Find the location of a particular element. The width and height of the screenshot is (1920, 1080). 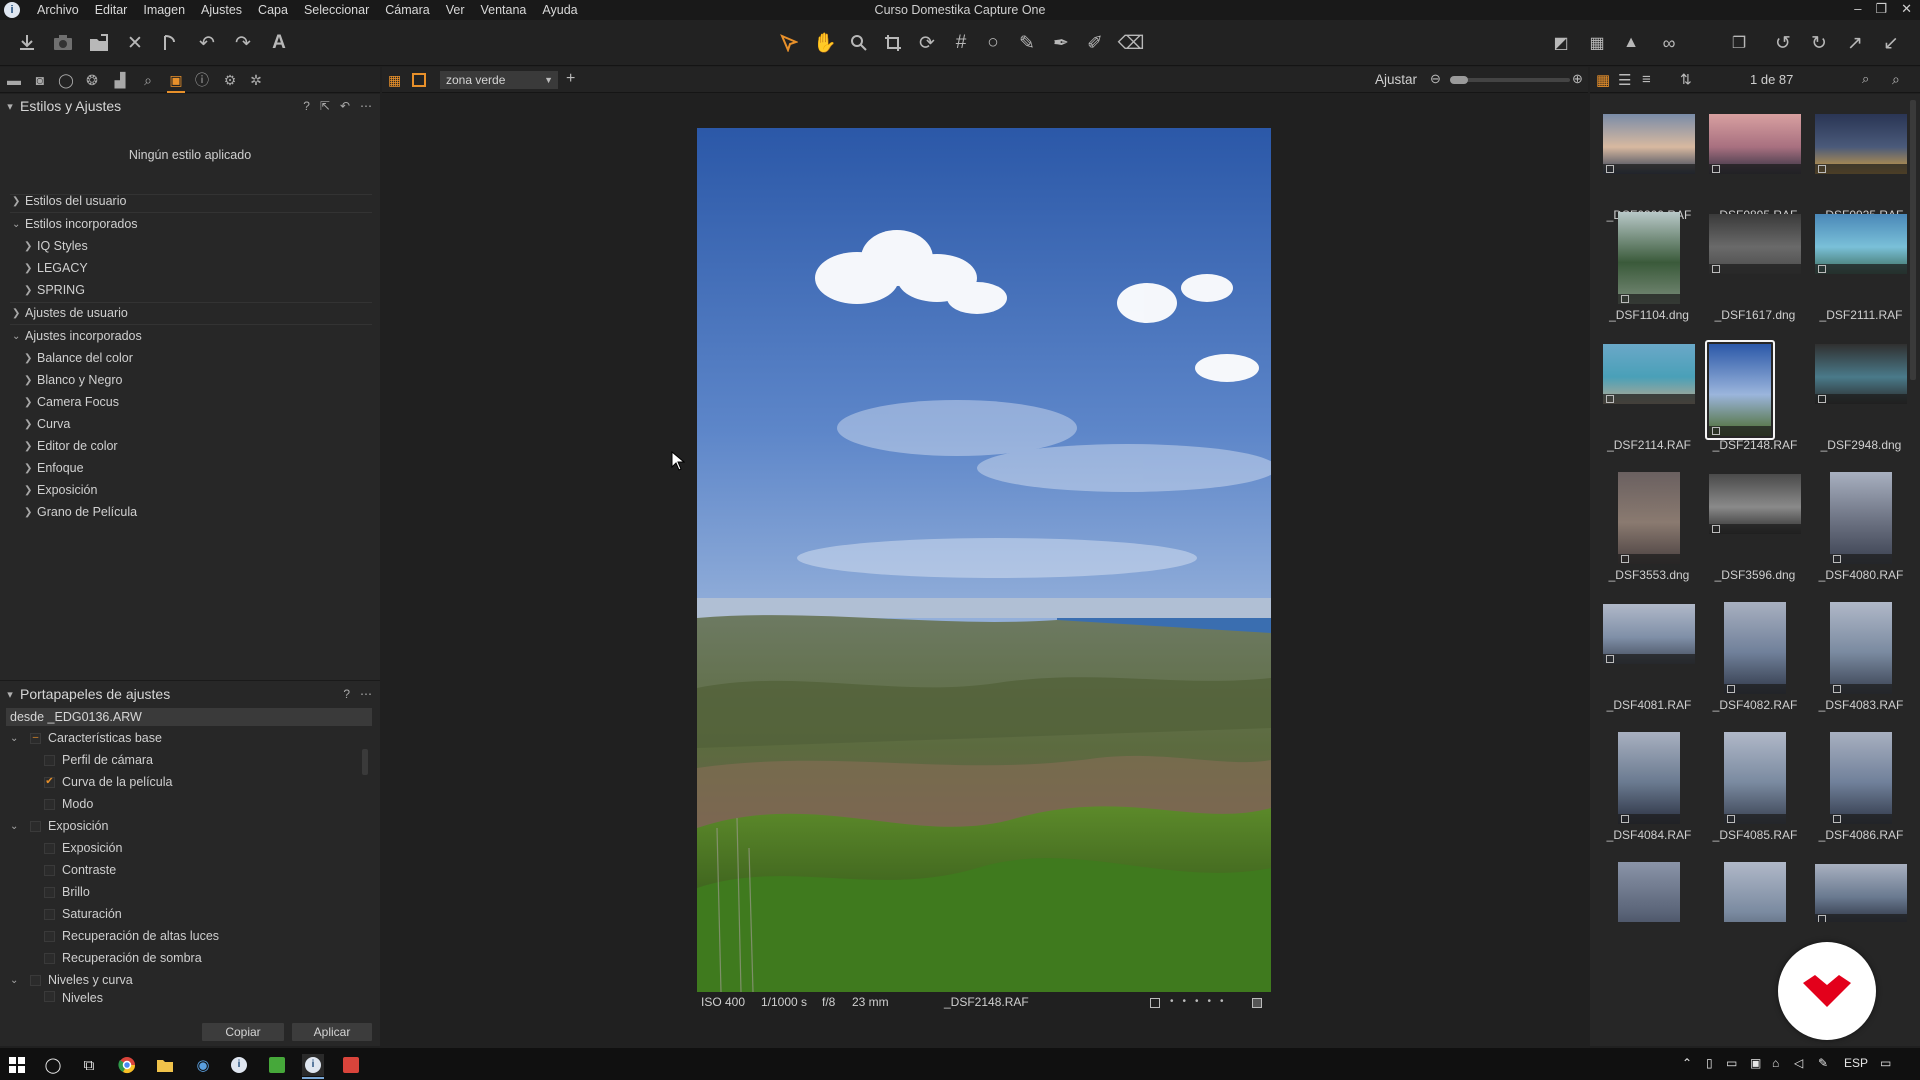

clipboard-item: Recuperación de sombra is located at coordinates (123, 958).